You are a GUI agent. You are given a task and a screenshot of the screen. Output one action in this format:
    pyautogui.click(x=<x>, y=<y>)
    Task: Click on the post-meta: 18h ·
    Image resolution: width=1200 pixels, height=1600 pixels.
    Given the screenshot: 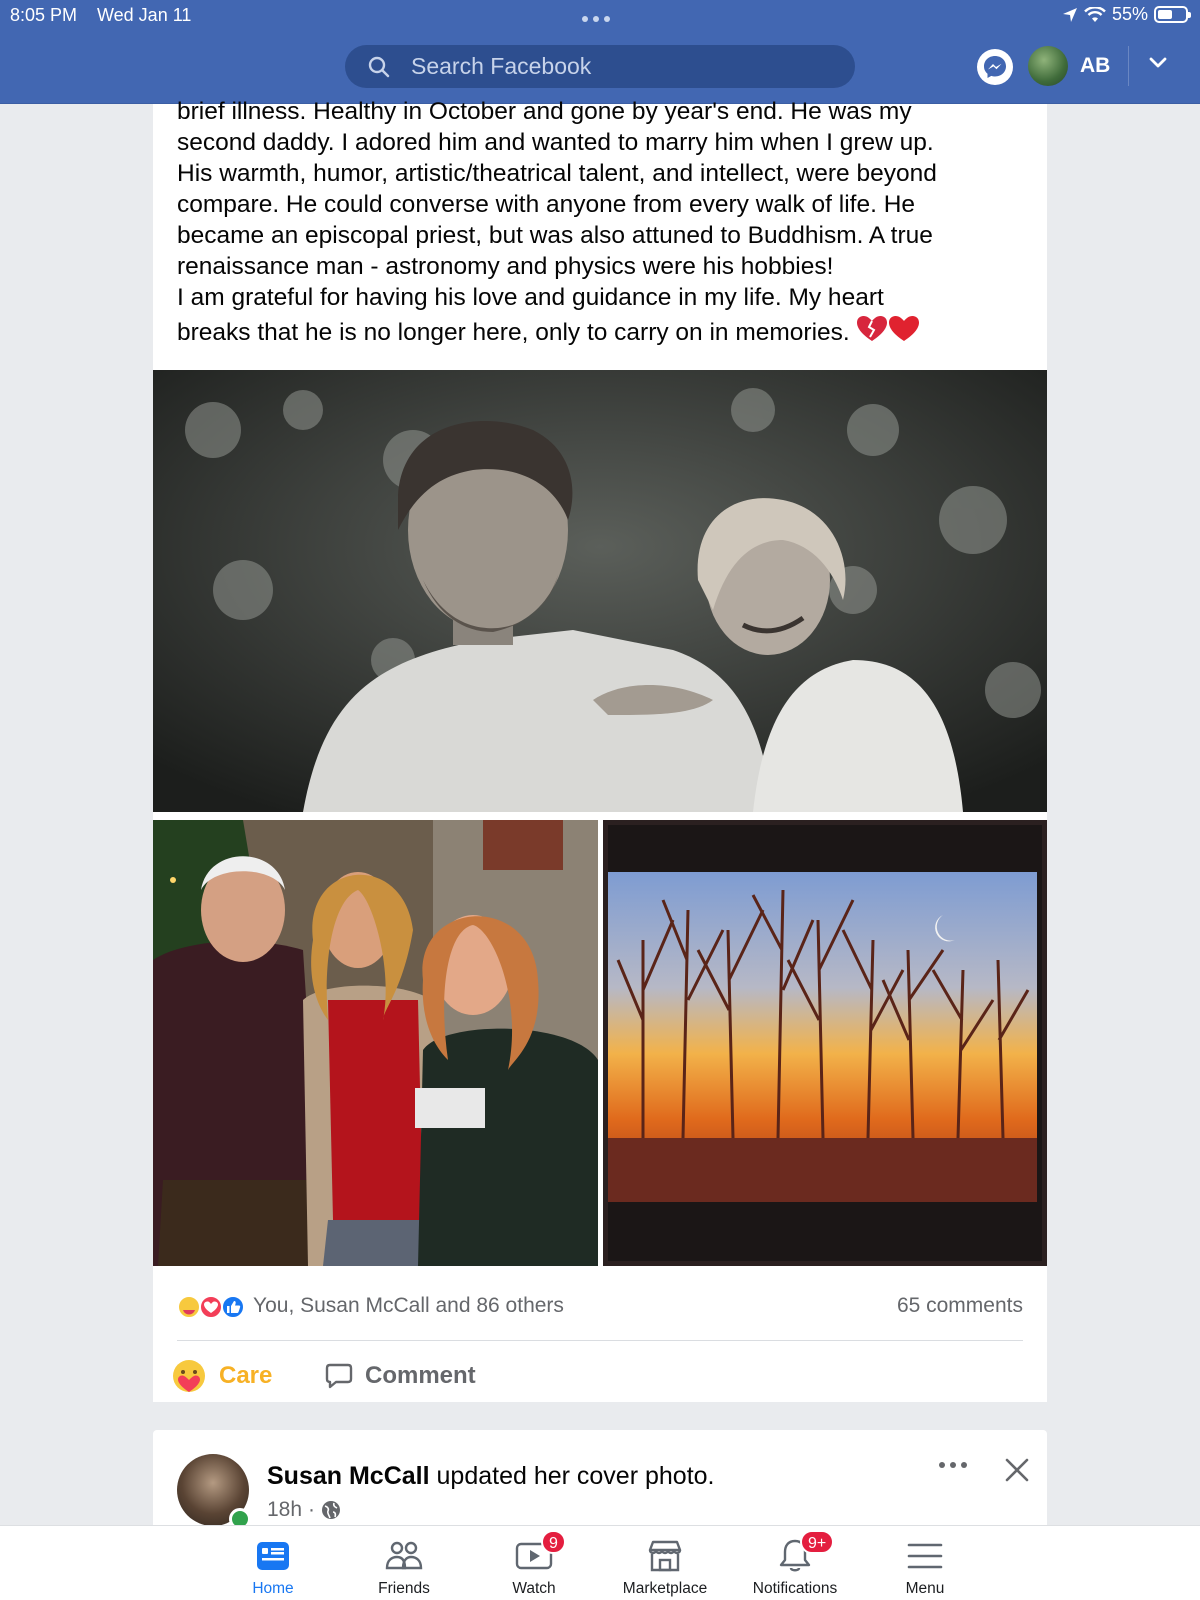 What is the action you would take?
    pyautogui.click(x=304, y=1510)
    